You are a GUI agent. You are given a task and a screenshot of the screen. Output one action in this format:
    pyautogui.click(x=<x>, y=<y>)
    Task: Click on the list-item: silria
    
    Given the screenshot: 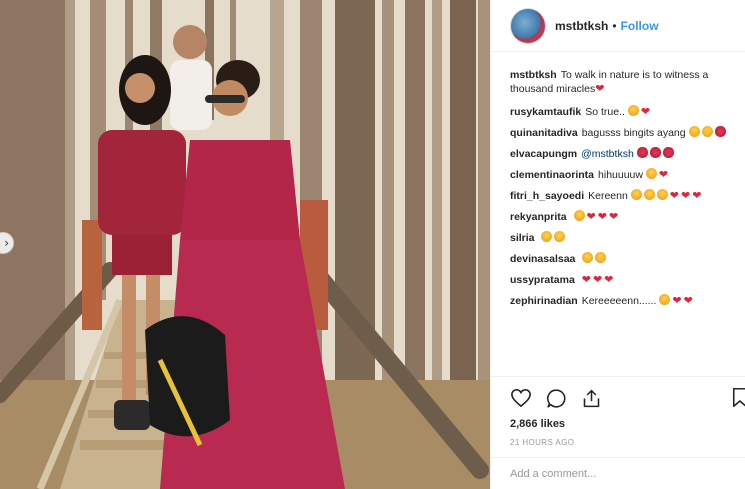 What is the action you would take?
    pyautogui.click(x=623, y=238)
    